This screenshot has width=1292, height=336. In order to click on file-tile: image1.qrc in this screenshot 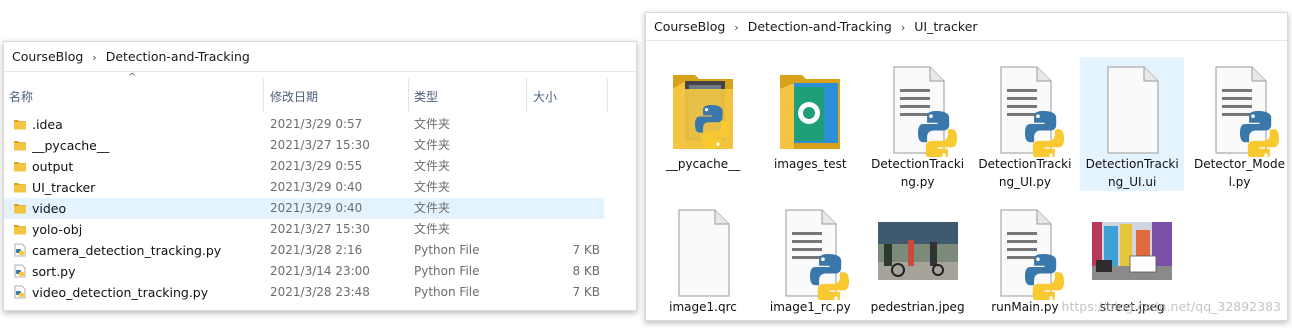, I will do `click(703, 260)`.